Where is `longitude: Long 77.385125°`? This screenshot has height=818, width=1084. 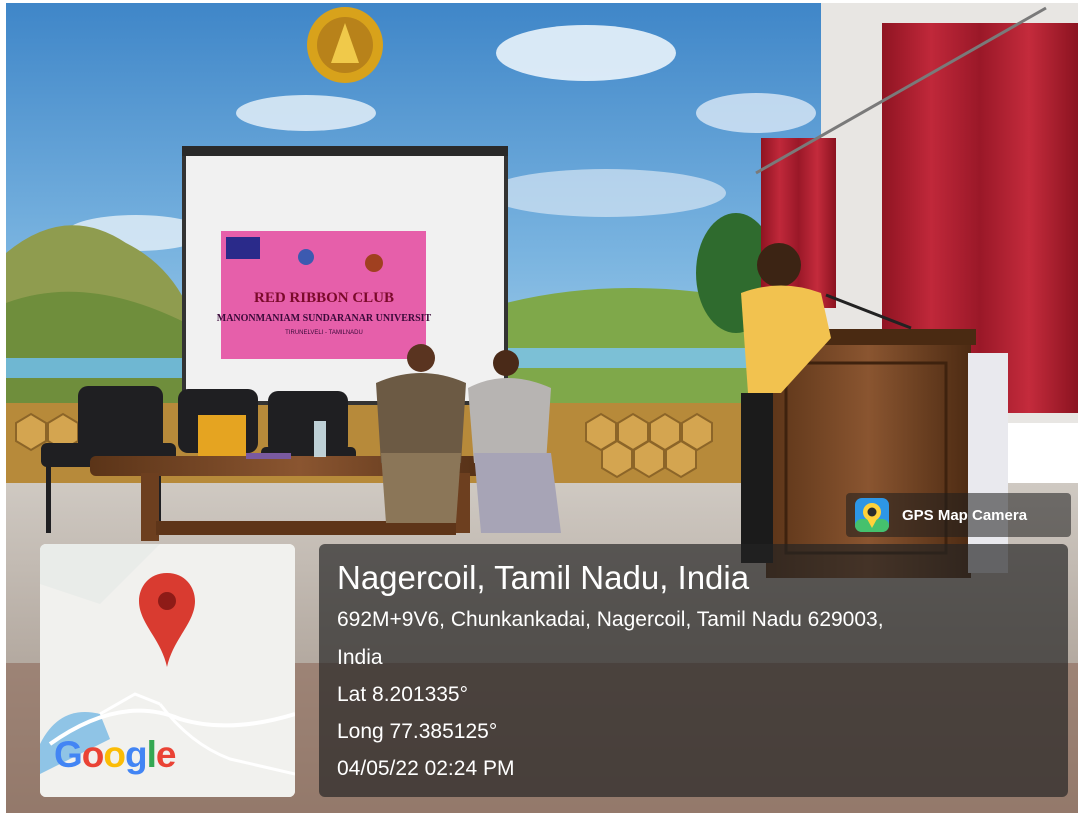 longitude: Long 77.385125° is located at coordinates (417, 731).